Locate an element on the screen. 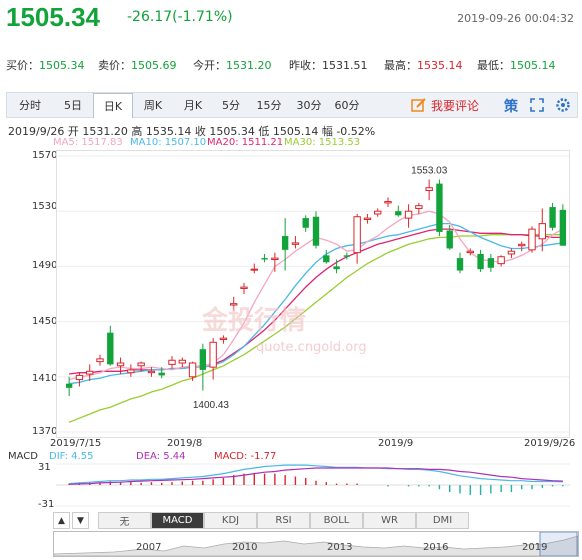  edit-icon is located at coordinates (418, 105).